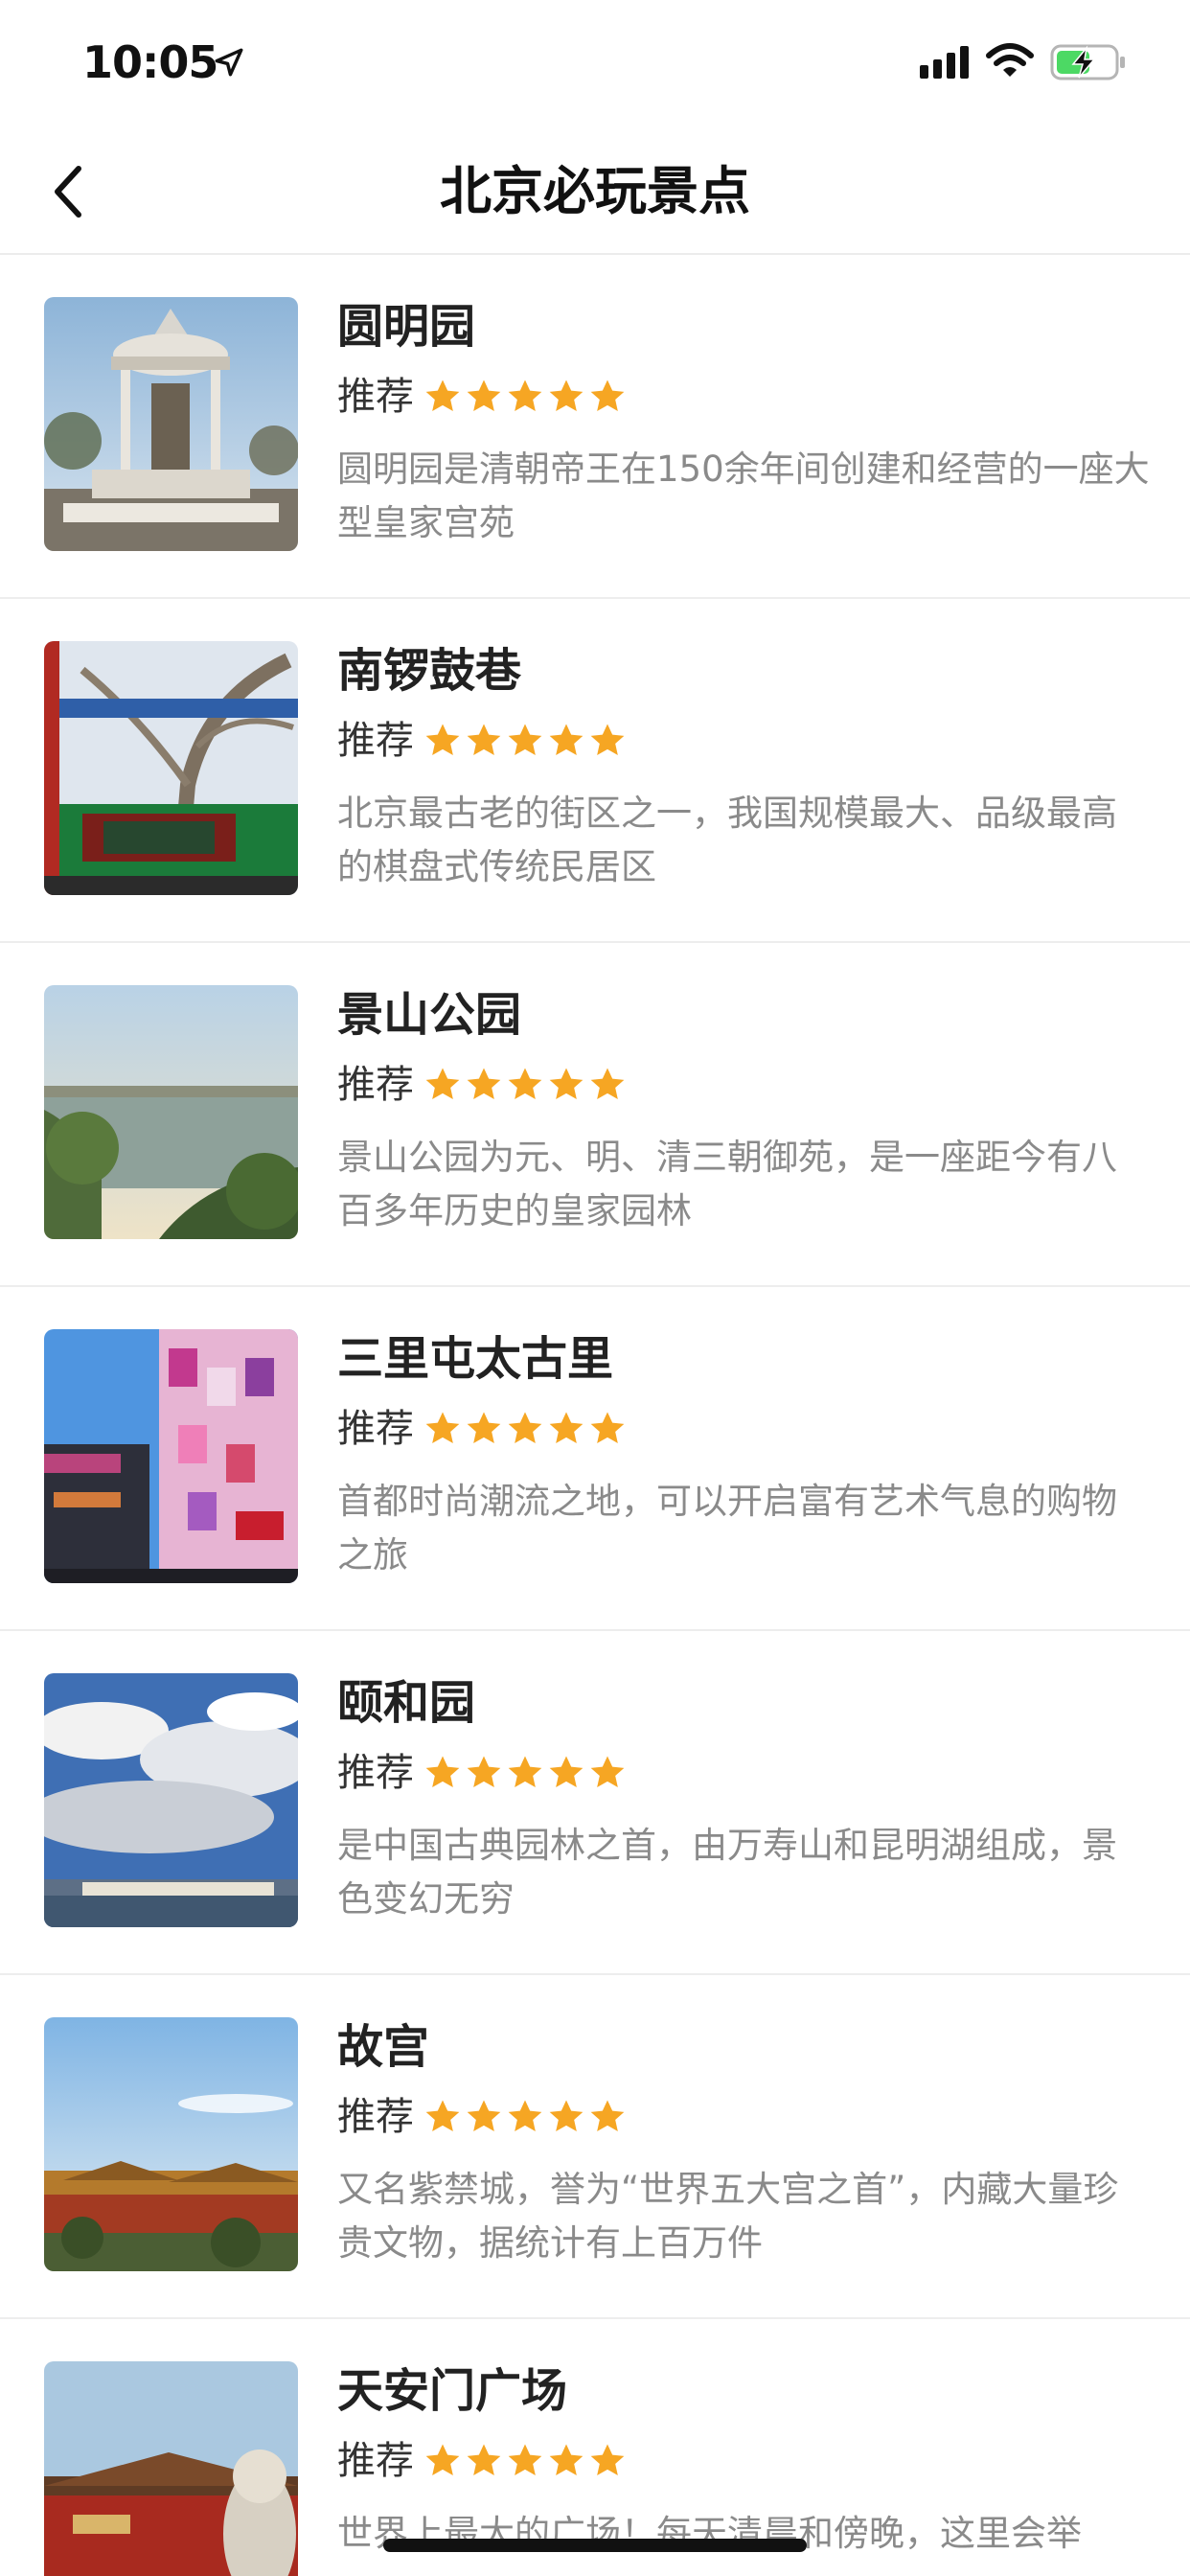  I want to click on attraction-name: 天安门广场, so click(452, 2391).